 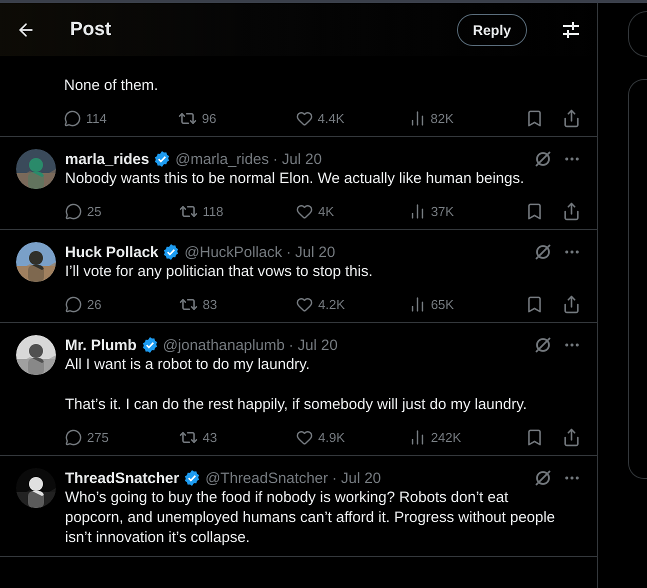 What do you see at coordinates (310, 518) in the screenshot?
I see `reply-text: Who’s going to buy the food if nobody is working? Robots don’t eat popcorn, and unemployed humans can’t afford it. Progress without people isn’t innovation it’s collapse.` at bounding box center [310, 518].